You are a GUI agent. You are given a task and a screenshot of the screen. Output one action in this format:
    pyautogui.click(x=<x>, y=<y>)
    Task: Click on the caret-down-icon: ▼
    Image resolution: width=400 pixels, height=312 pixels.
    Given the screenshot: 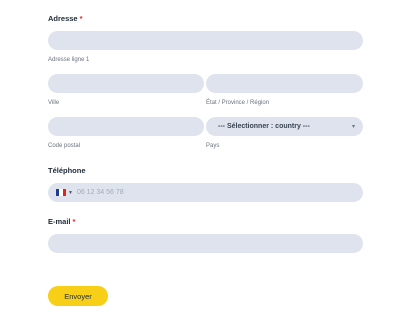 What is the action you would take?
    pyautogui.click(x=70, y=193)
    